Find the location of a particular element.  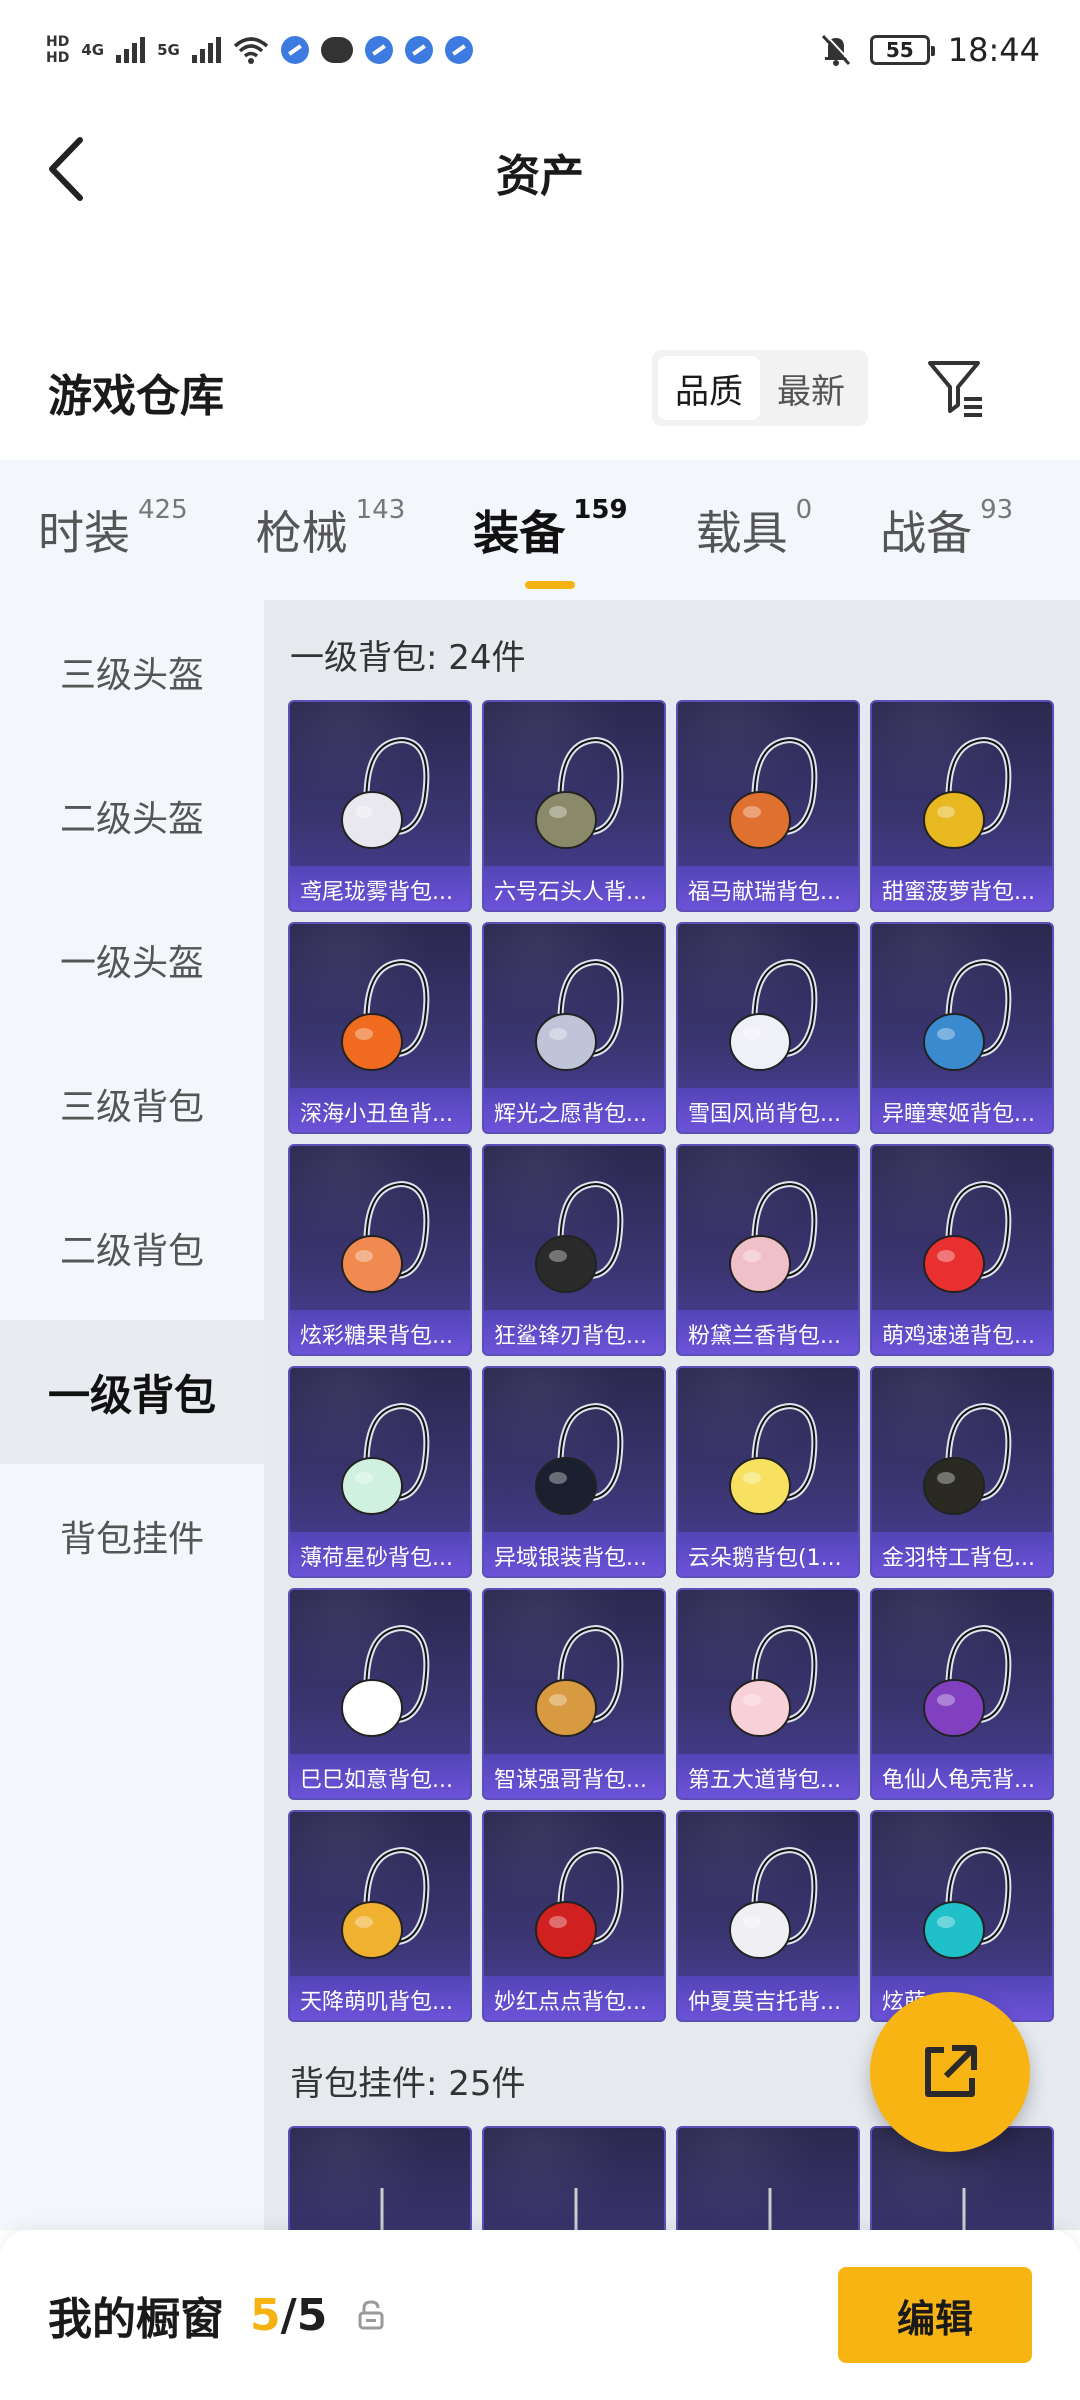

share-button is located at coordinates (950, 2072).